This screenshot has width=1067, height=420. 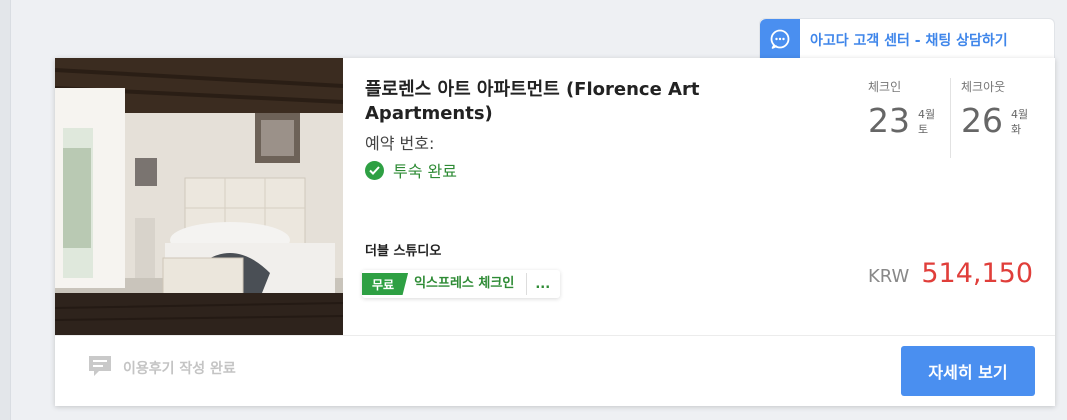 I want to click on price-amount: 514,150, so click(x=977, y=273).